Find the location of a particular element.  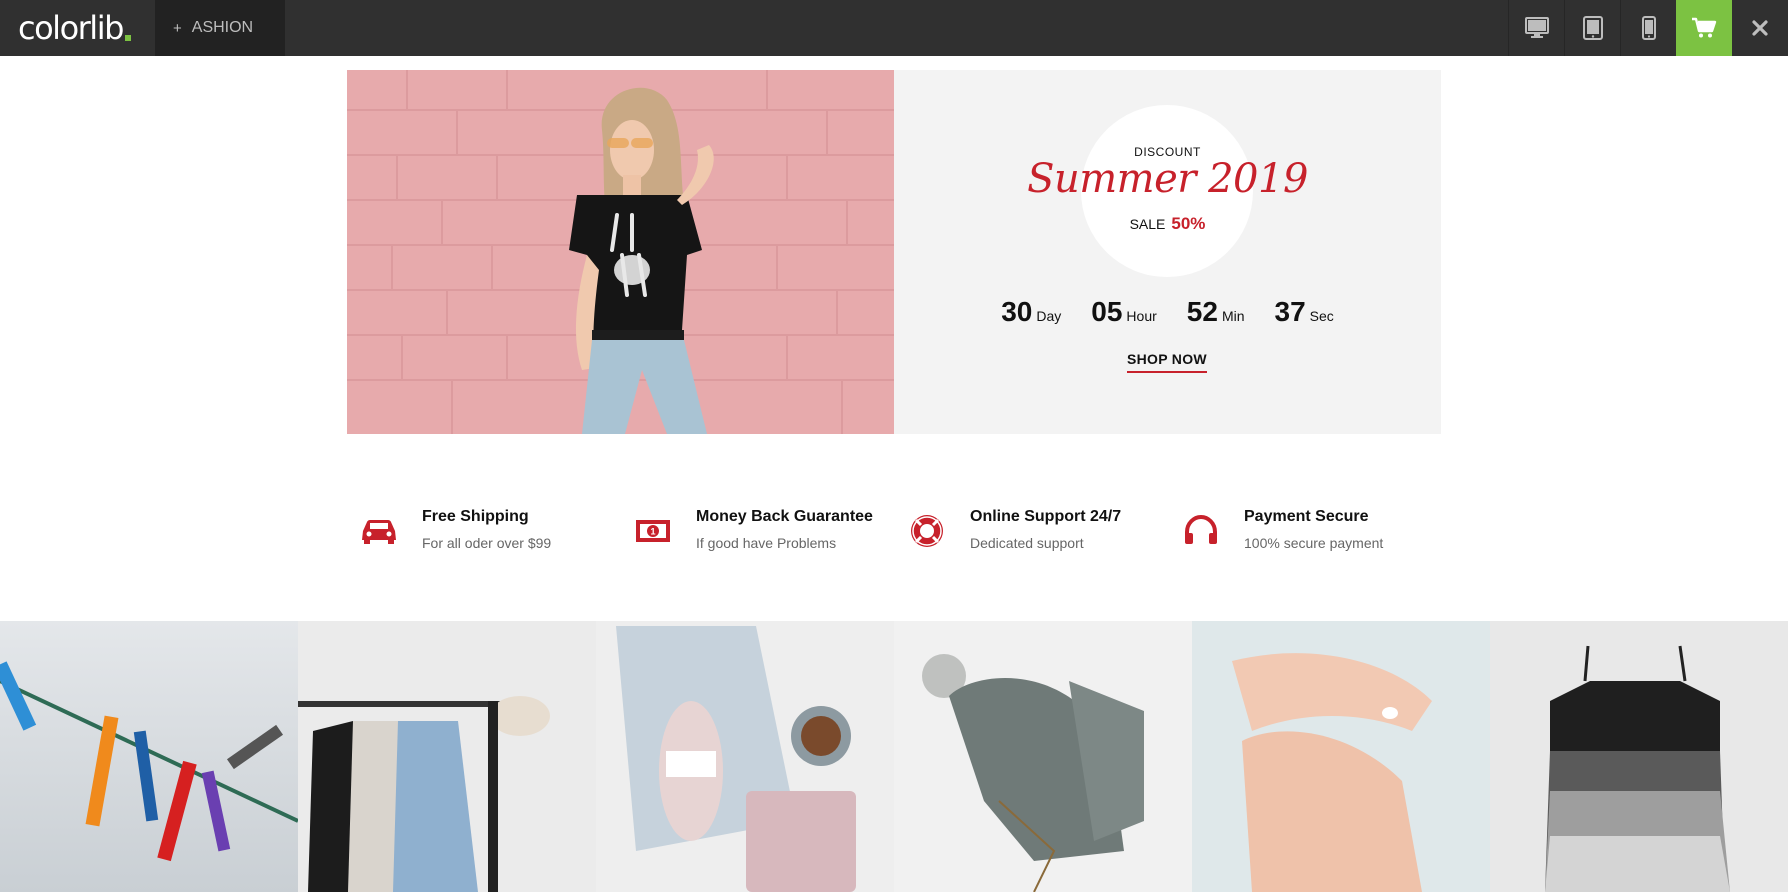

close-icon is located at coordinates (1760, 28).